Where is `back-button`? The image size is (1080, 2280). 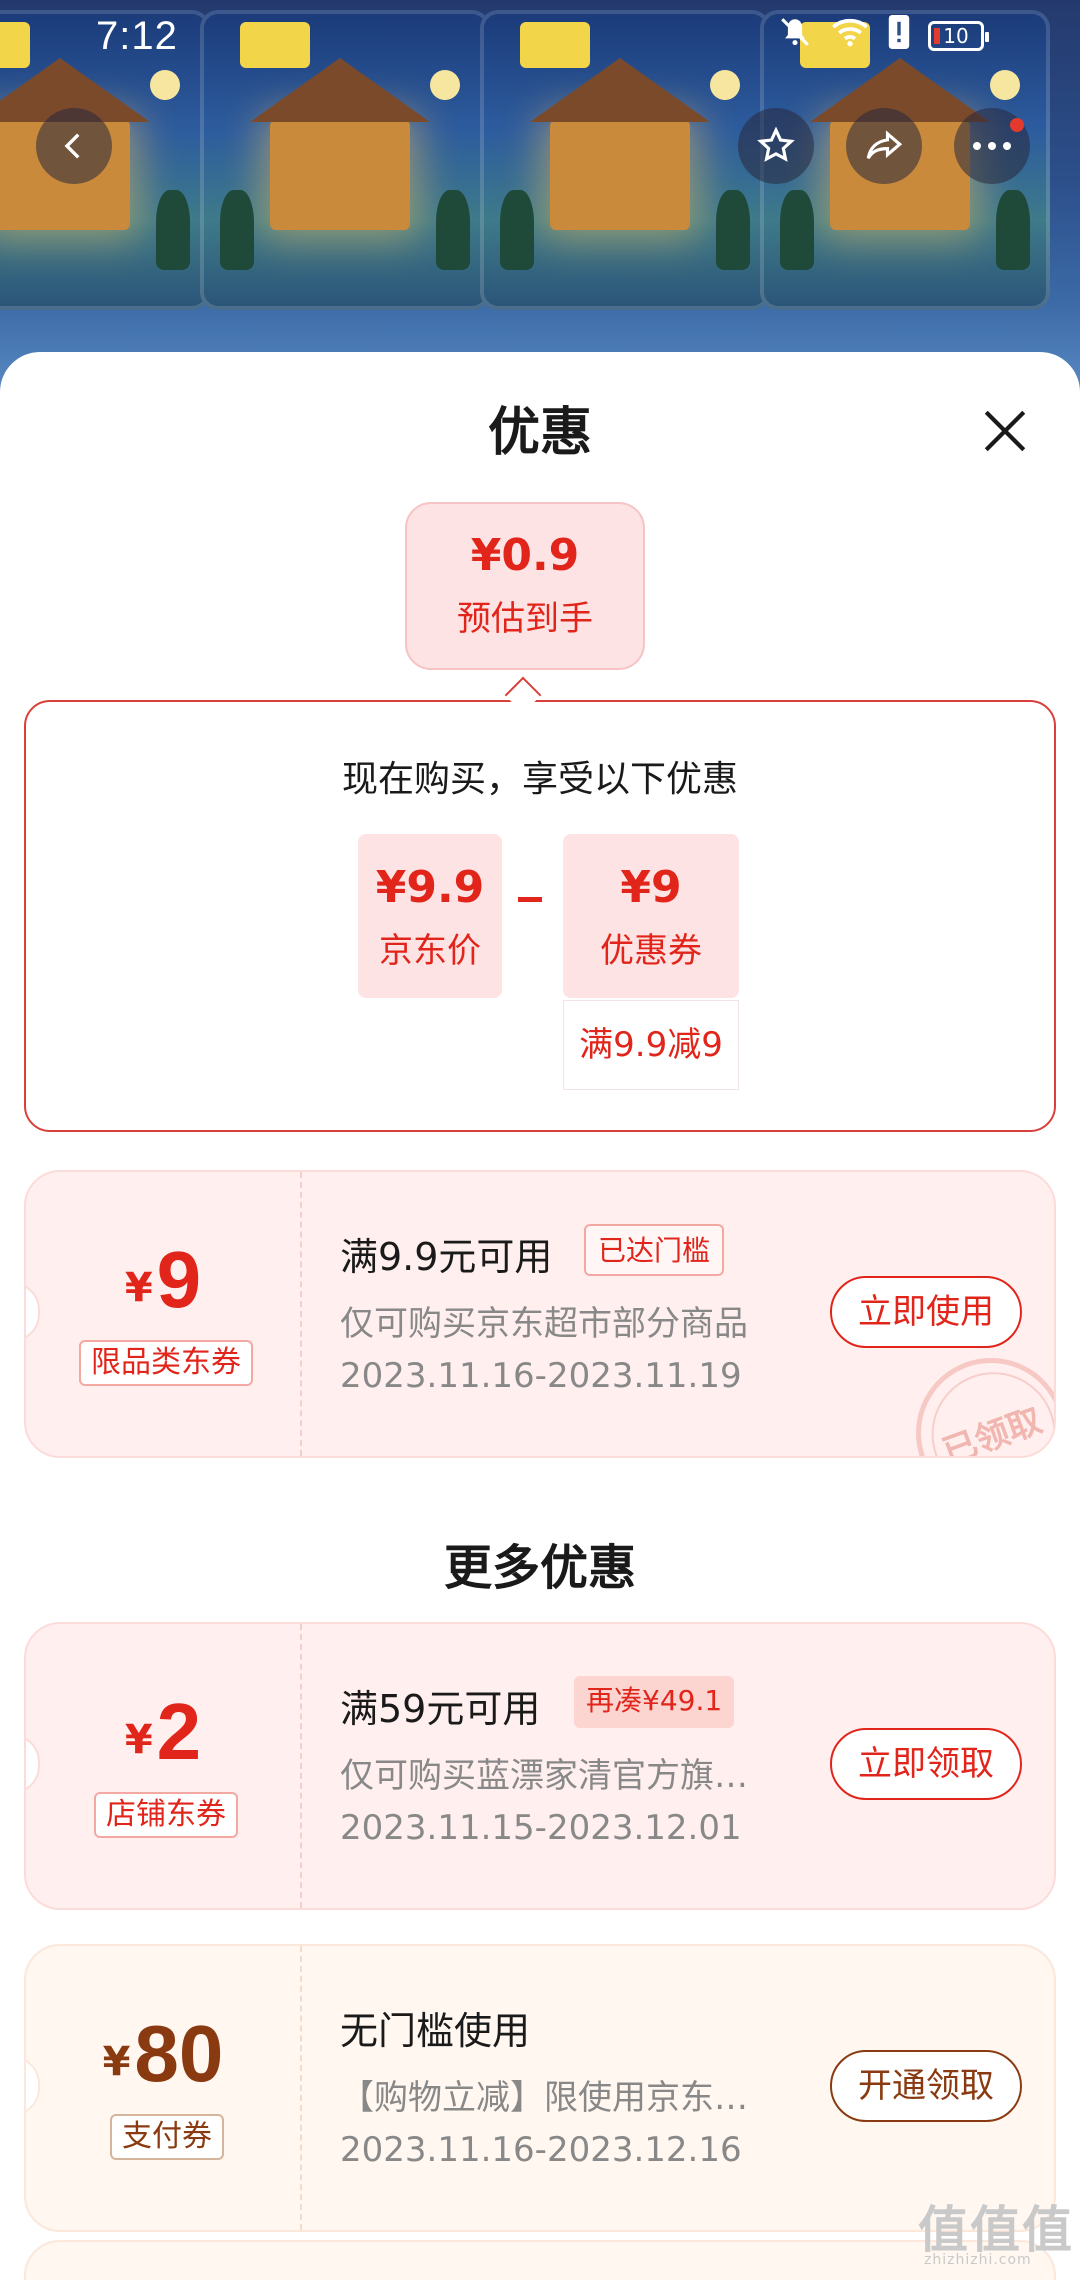
back-button is located at coordinates (74, 146).